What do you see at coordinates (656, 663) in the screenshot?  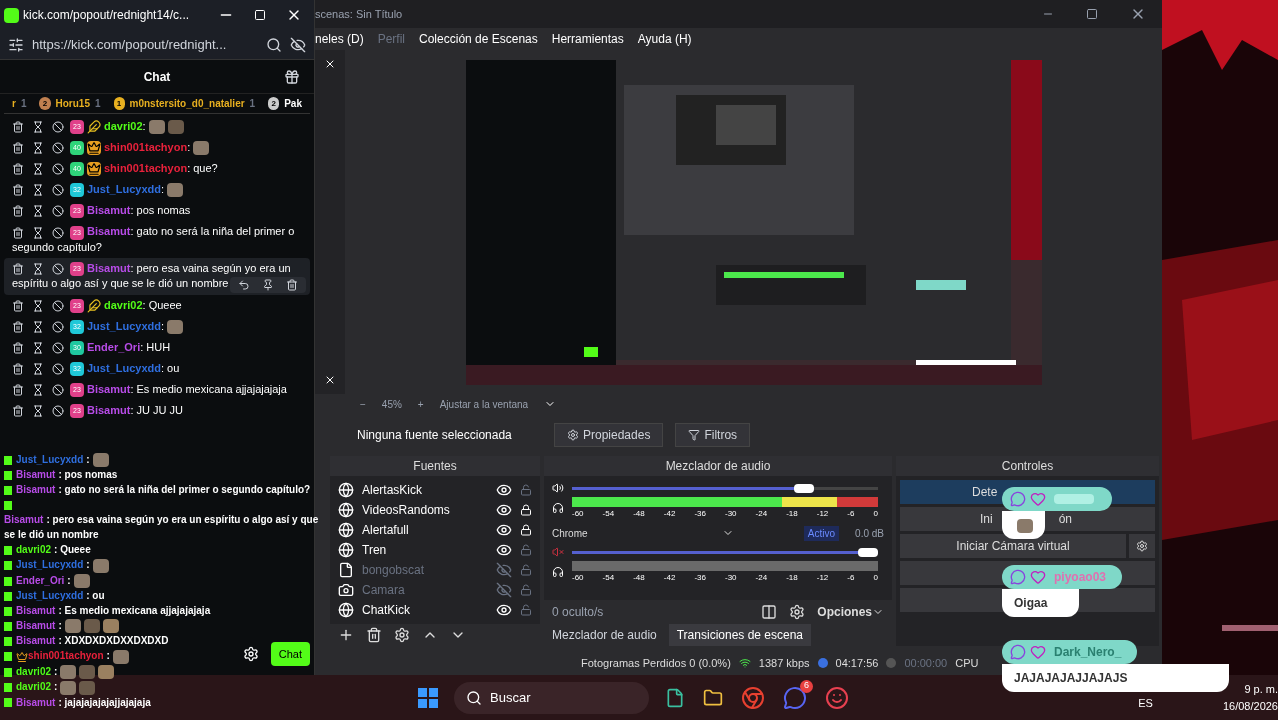 I see `dropped-frames: Fotogramas Perdidos 0 (0.0%)` at bounding box center [656, 663].